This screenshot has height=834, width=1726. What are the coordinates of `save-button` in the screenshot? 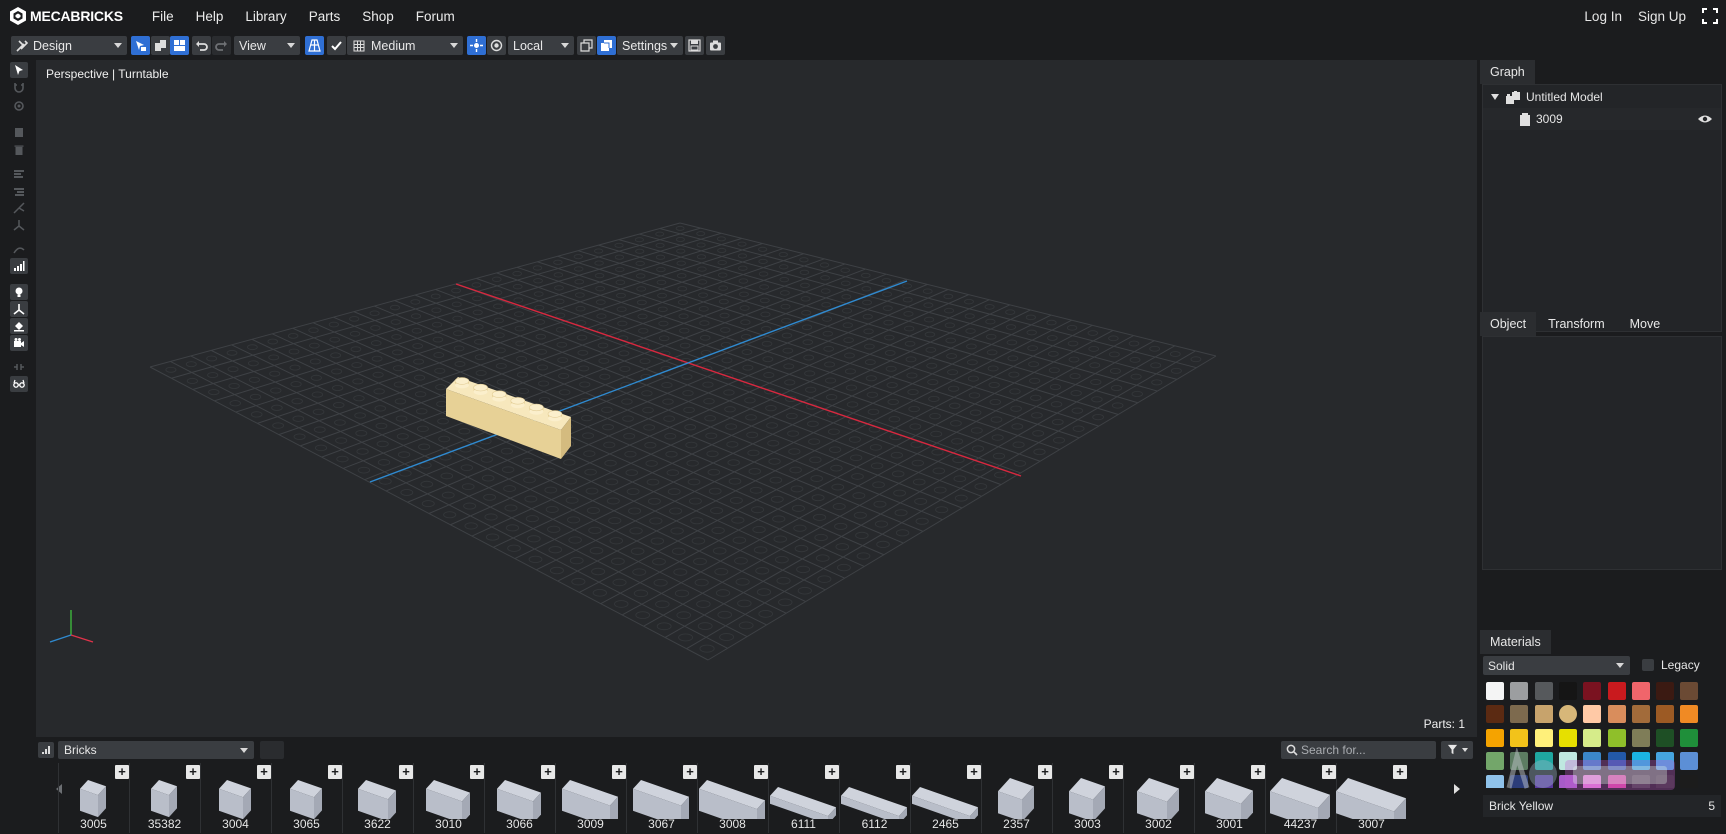 It's located at (694, 45).